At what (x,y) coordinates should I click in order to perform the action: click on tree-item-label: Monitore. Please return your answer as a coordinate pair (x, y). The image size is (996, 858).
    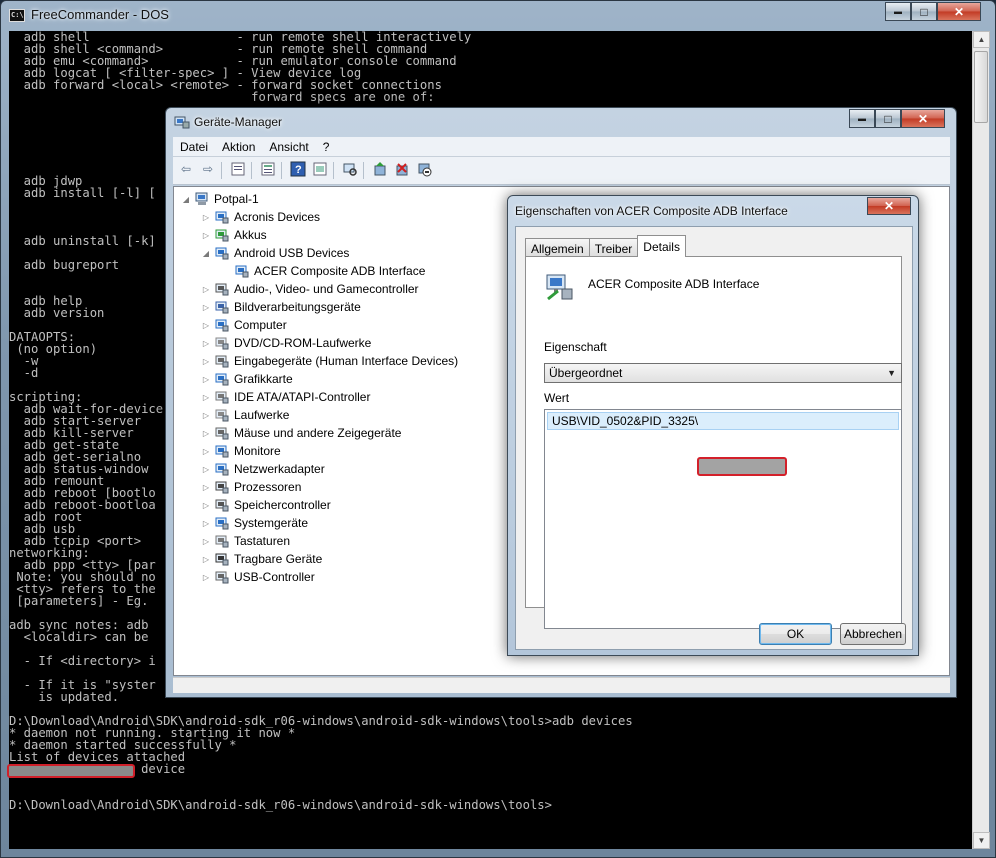
    Looking at the image, I should click on (257, 451).